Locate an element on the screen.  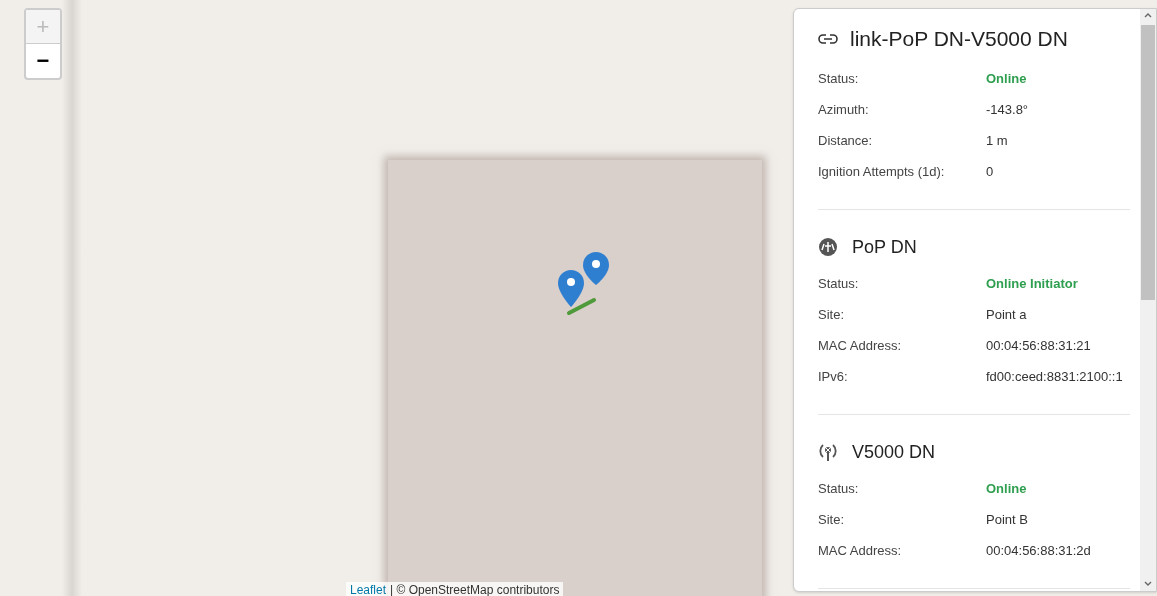
antenna-icon is located at coordinates (828, 452).